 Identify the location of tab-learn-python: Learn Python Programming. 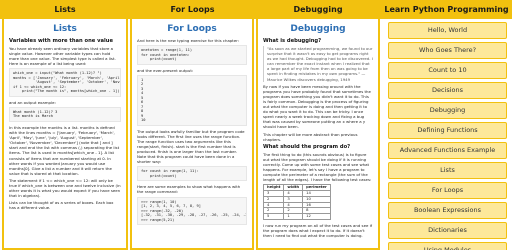
(446, 9).